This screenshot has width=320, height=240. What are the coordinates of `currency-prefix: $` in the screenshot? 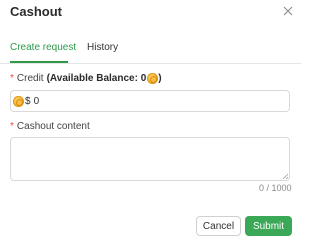 It's located at (28, 101).